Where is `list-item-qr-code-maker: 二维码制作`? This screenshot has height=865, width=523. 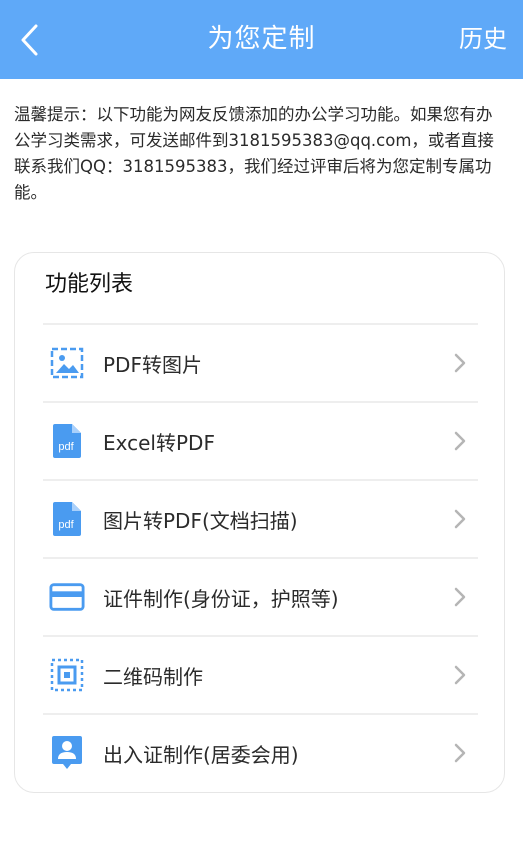 list-item-qr-code-maker: 二维码制作 is located at coordinates (260, 674).